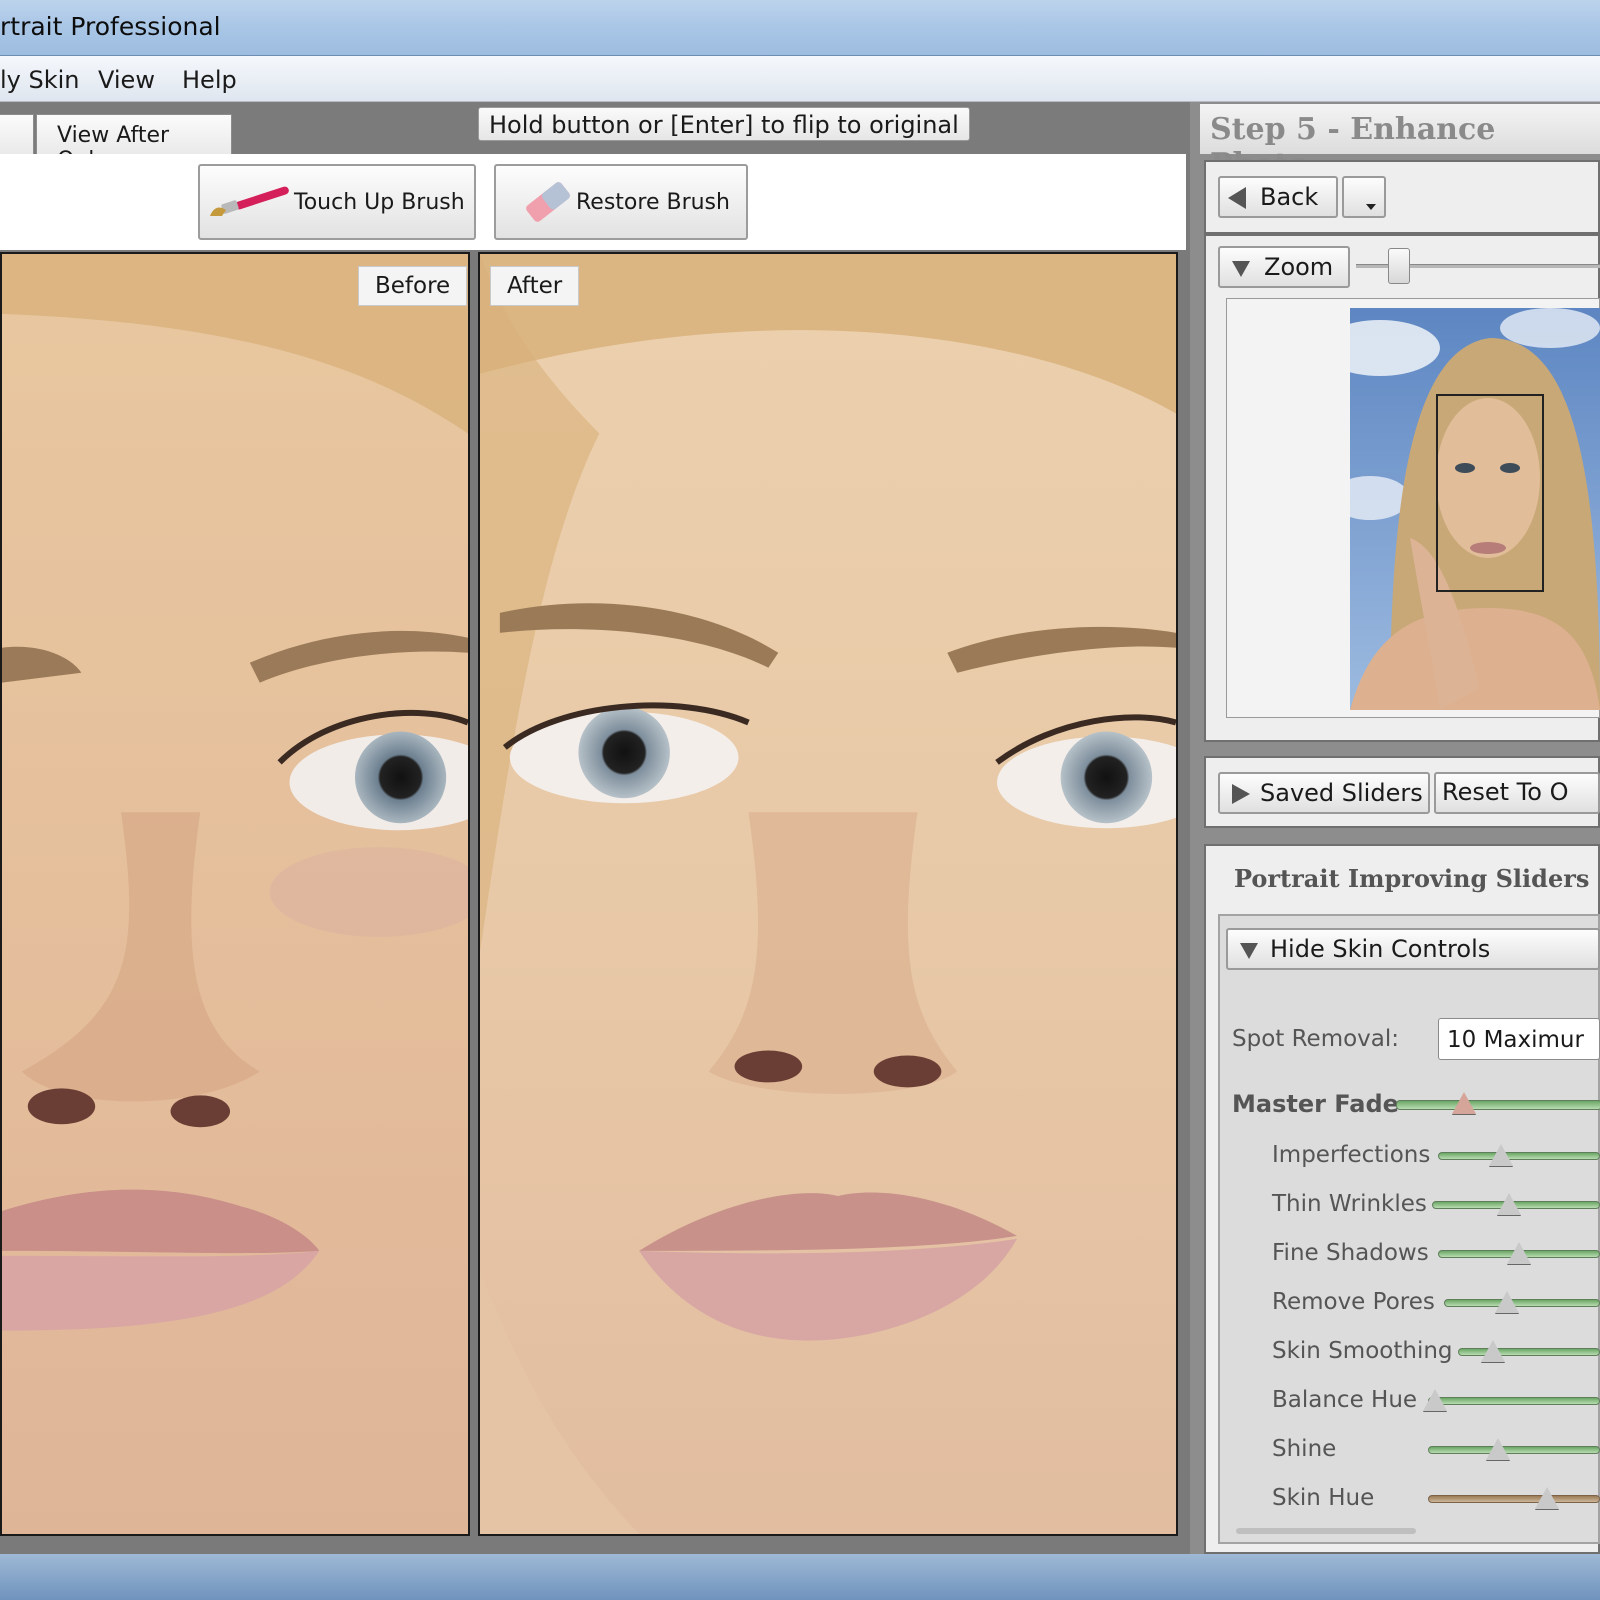 The width and height of the screenshot is (1600, 1600). Describe the element at coordinates (1412, 878) in the screenshot. I see `sliders-heading: Portrait Improving Sliders` at that location.